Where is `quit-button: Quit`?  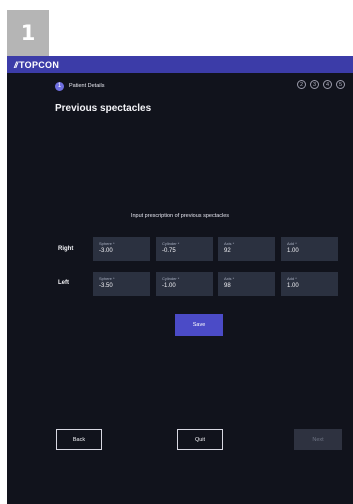 quit-button: Quit is located at coordinates (200, 439).